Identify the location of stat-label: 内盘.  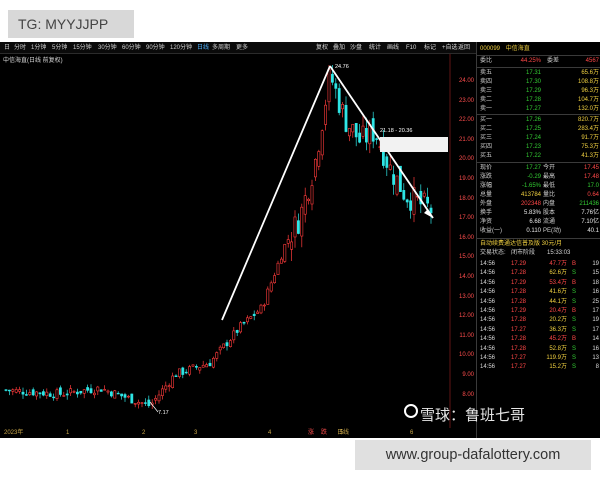
(549, 204).